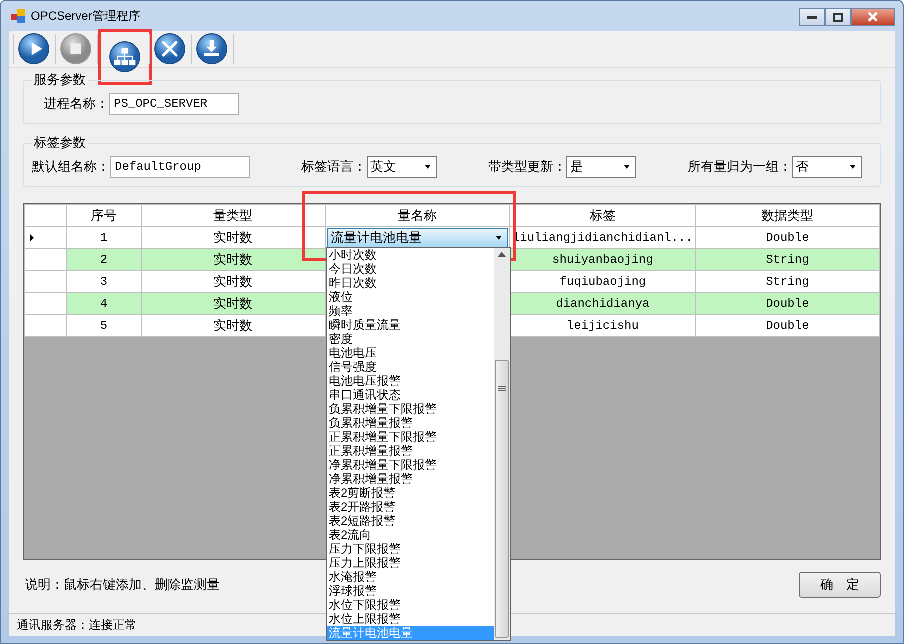 Image resolution: width=904 pixels, height=644 pixels. Describe the element at coordinates (401, 167) in the screenshot. I see `dropdown: 英文` at that location.